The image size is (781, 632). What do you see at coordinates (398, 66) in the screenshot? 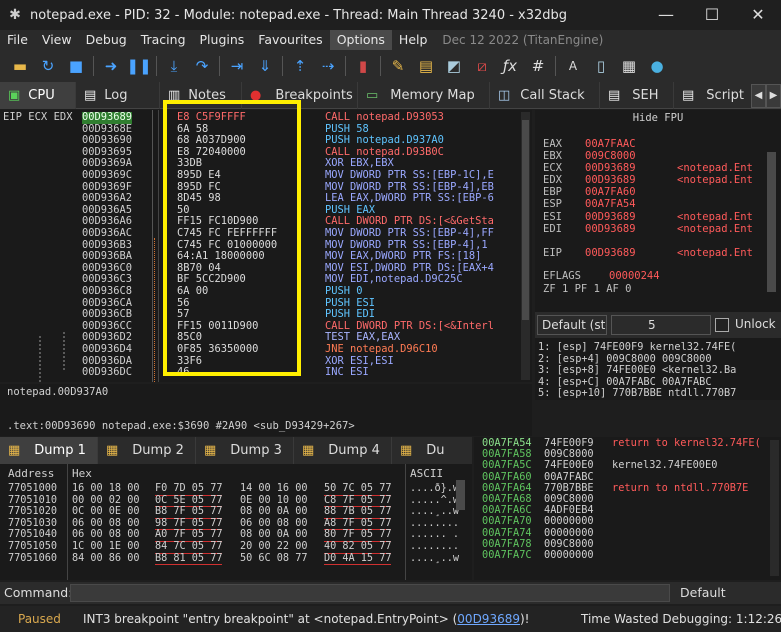
I see `patch-icon: ✎` at bounding box center [398, 66].